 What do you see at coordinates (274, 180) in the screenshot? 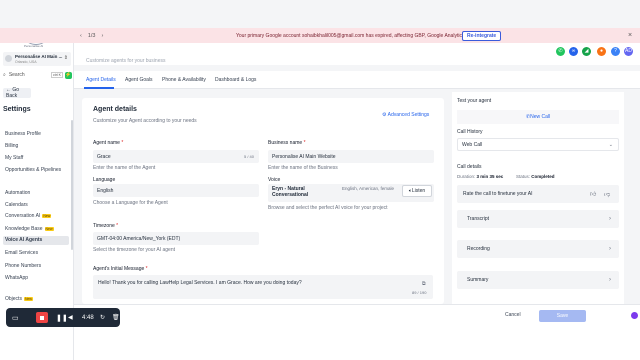
I see `voice-label: Voice` at bounding box center [274, 180].